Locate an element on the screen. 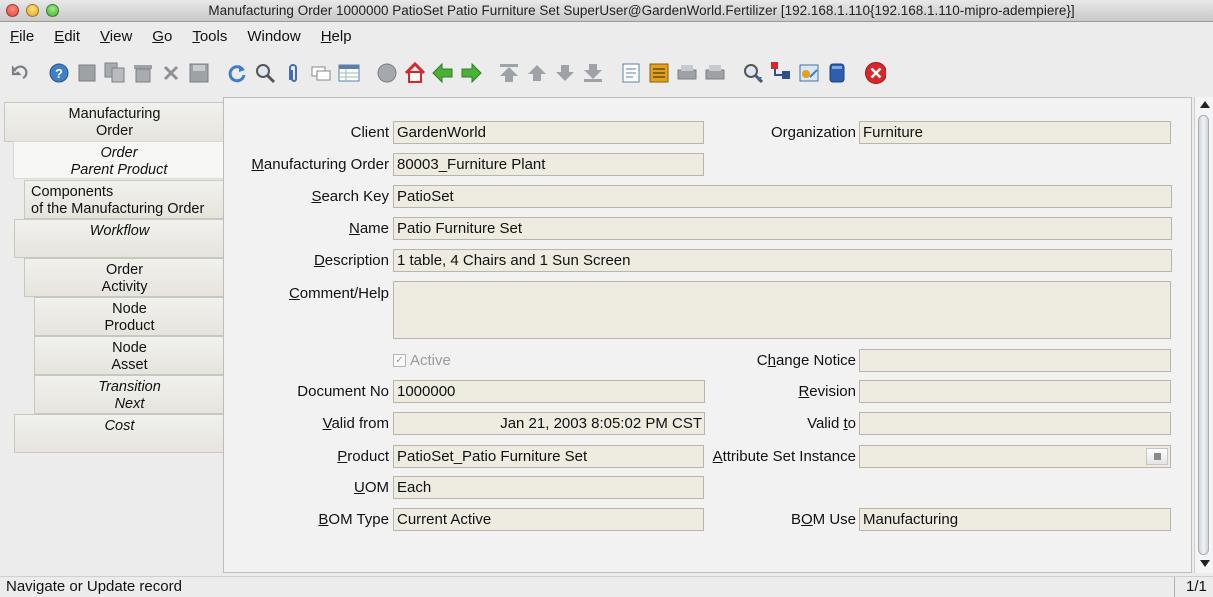 Image resolution: width=1213 pixels, height=597 pixels. tab-node-product: Node Product is located at coordinates (129, 316).